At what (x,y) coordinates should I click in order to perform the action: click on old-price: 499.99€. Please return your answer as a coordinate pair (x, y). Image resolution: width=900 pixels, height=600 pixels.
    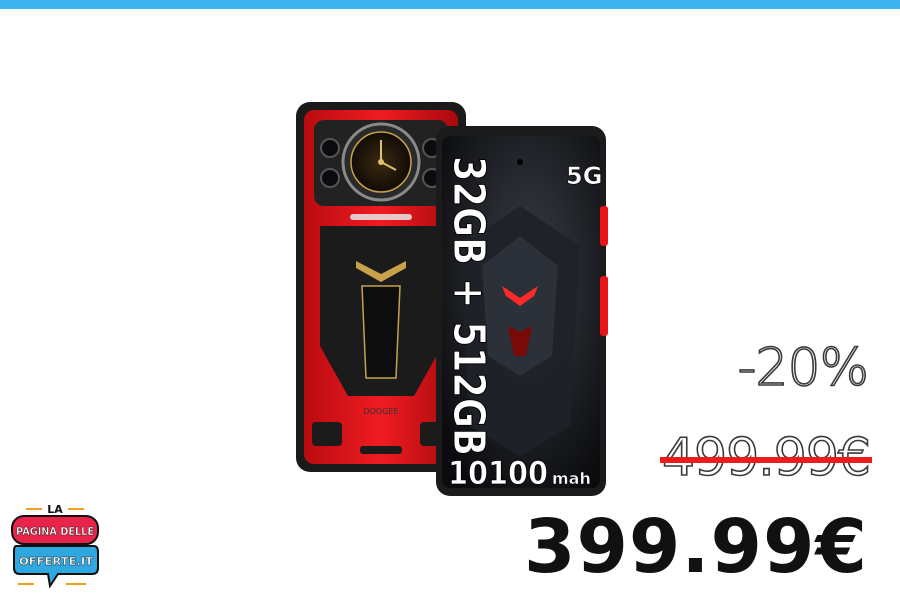
    Looking at the image, I should click on (765, 458).